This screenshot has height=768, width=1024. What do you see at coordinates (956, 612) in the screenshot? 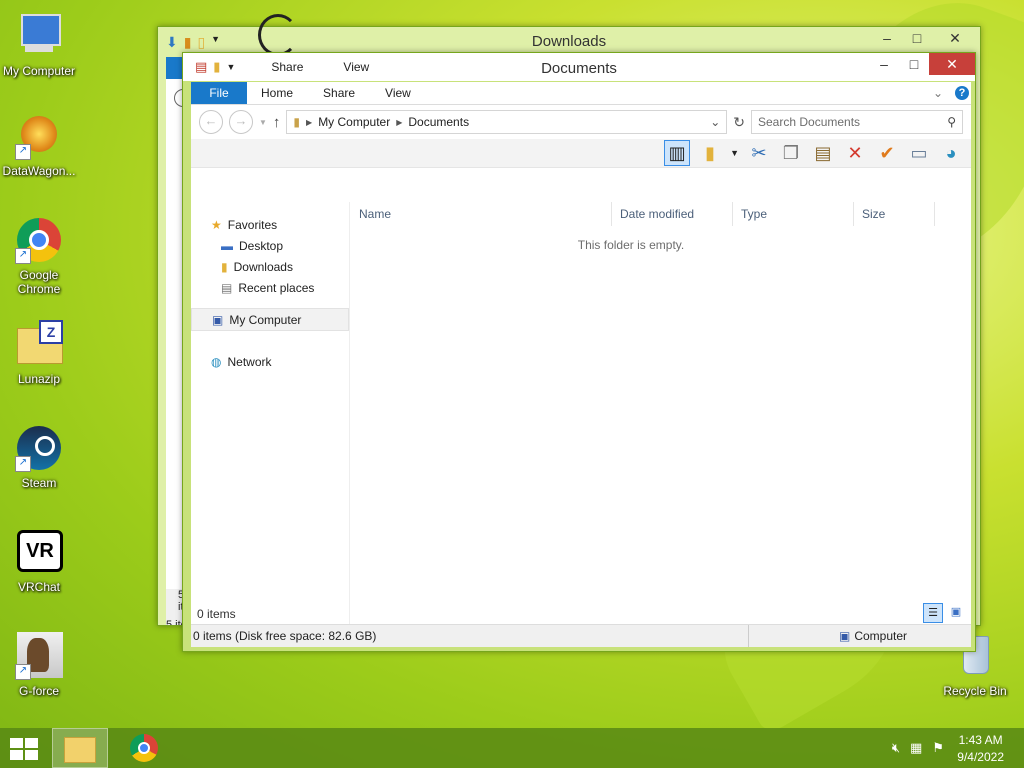
I see `large-icons-view-icon: ▣` at bounding box center [956, 612].